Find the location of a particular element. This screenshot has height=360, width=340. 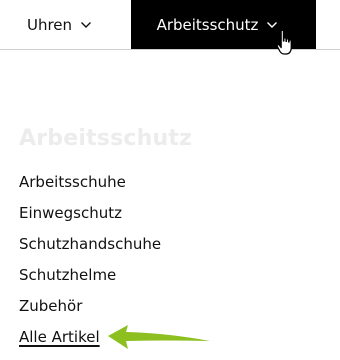

link-arbeitsschuhe: Arbeitsschuhe is located at coordinates (90, 186).